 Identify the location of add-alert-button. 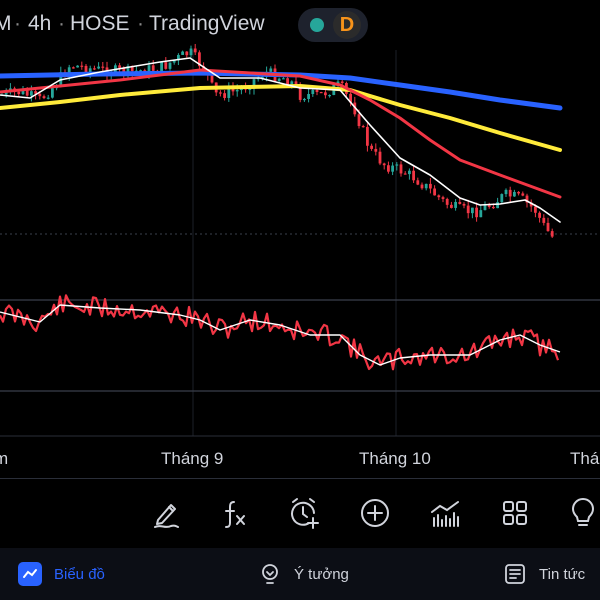
(304, 513).